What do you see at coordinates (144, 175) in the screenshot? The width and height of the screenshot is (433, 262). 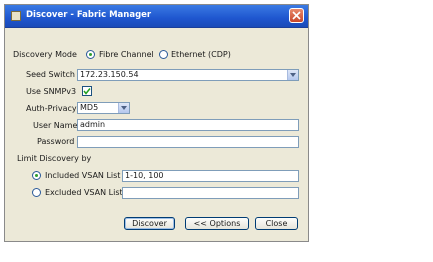 I see `included-vsan-value: 1-10, 100` at bounding box center [144, 175].